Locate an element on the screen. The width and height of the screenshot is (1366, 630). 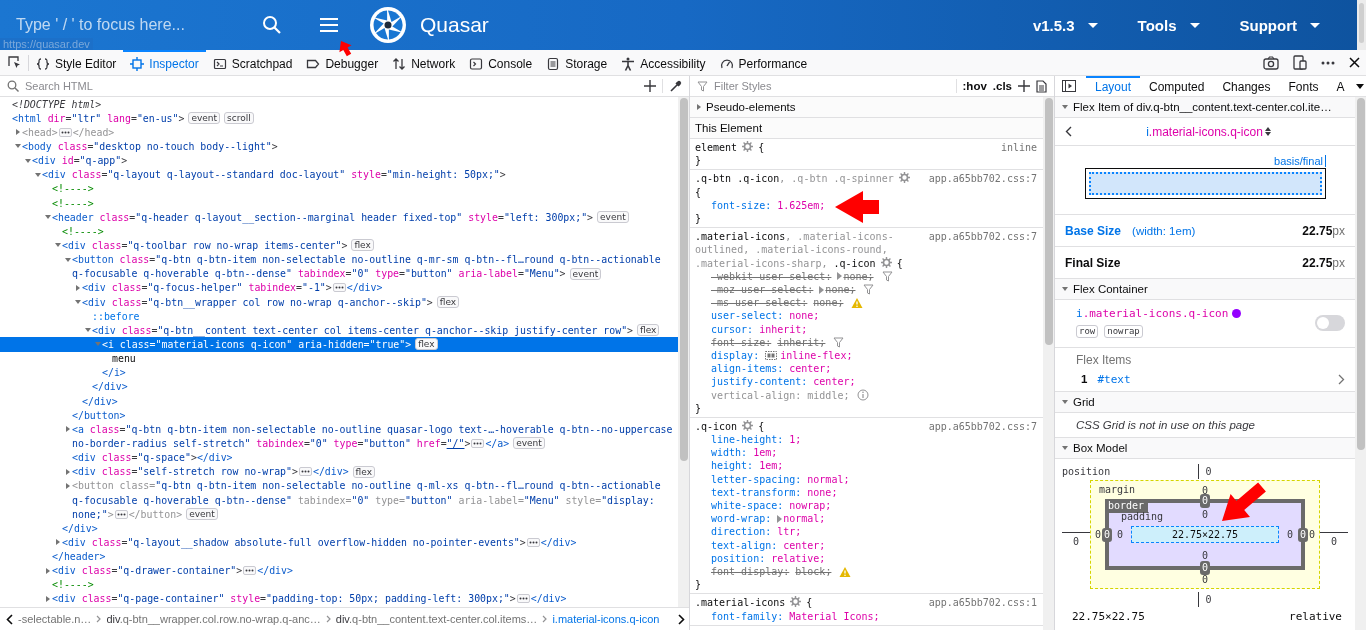
document-icon is located at coordinates (1041, 86).